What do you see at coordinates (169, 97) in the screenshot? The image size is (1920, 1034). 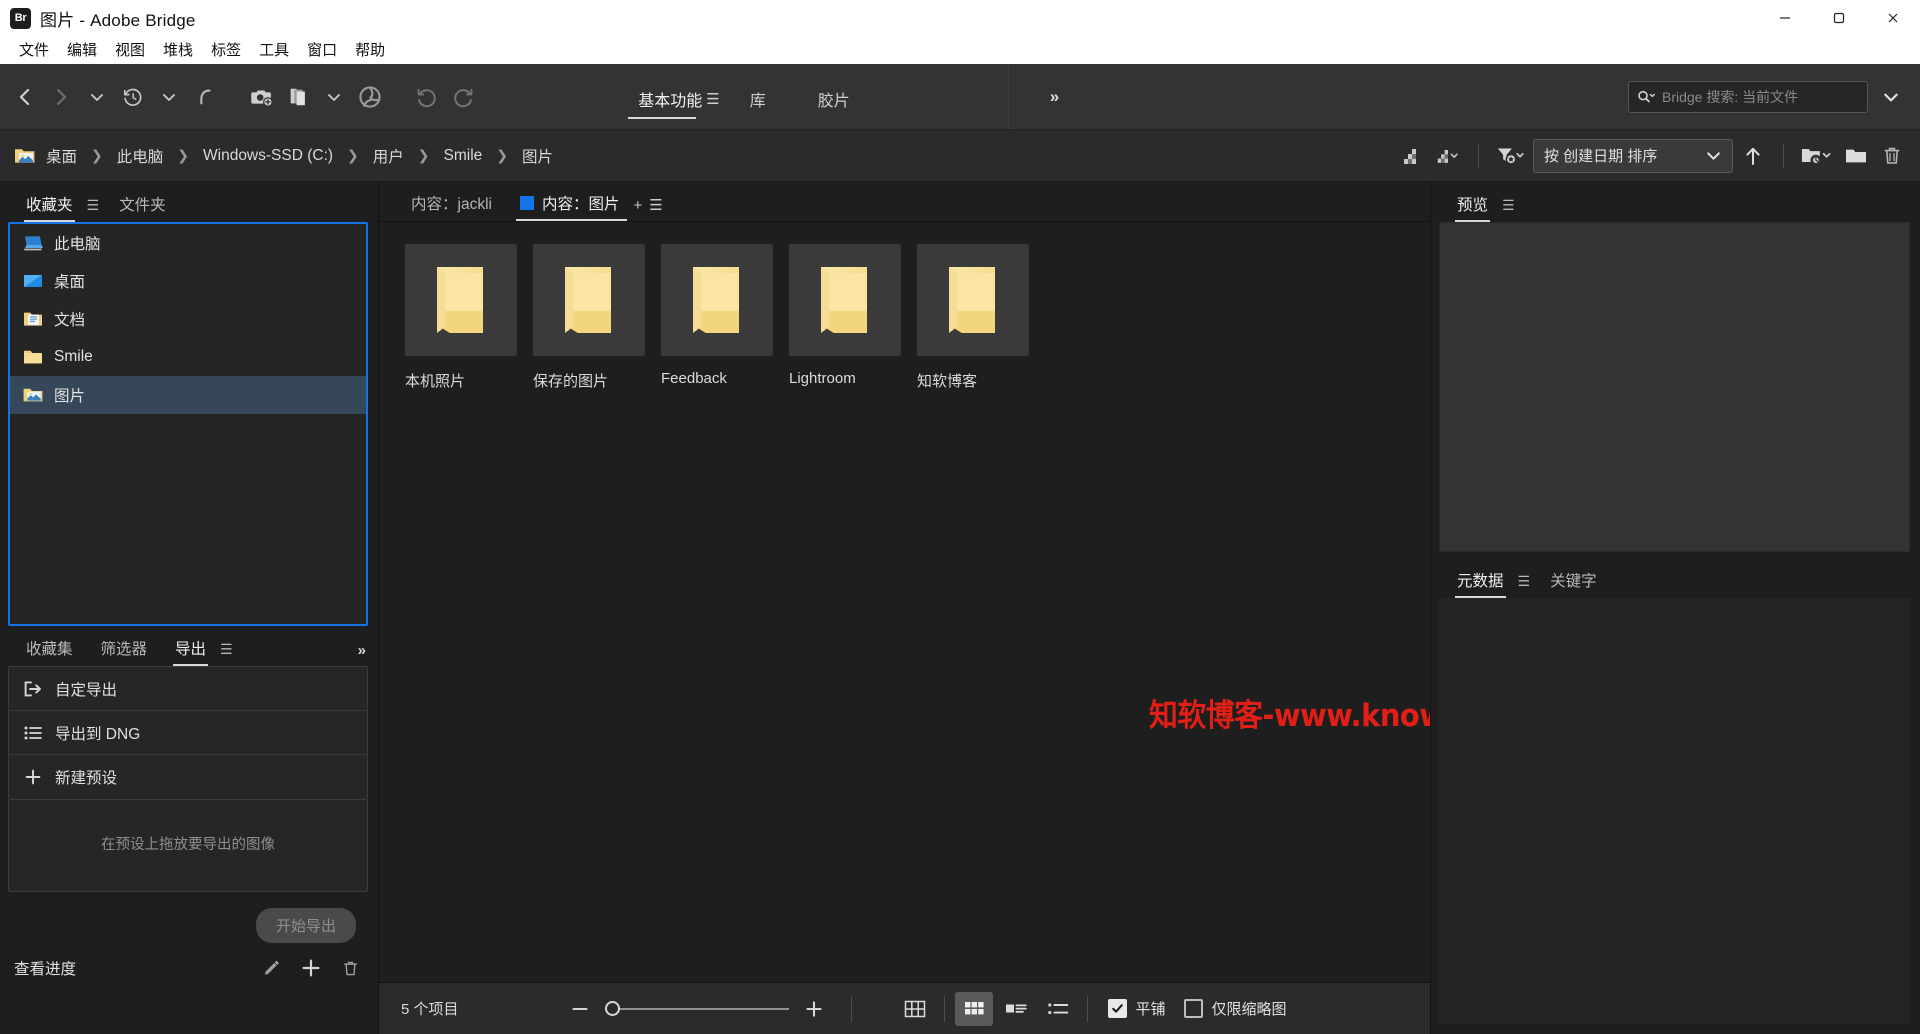 I see `history-chevron-down-icon` at bounding box center [169, 97].